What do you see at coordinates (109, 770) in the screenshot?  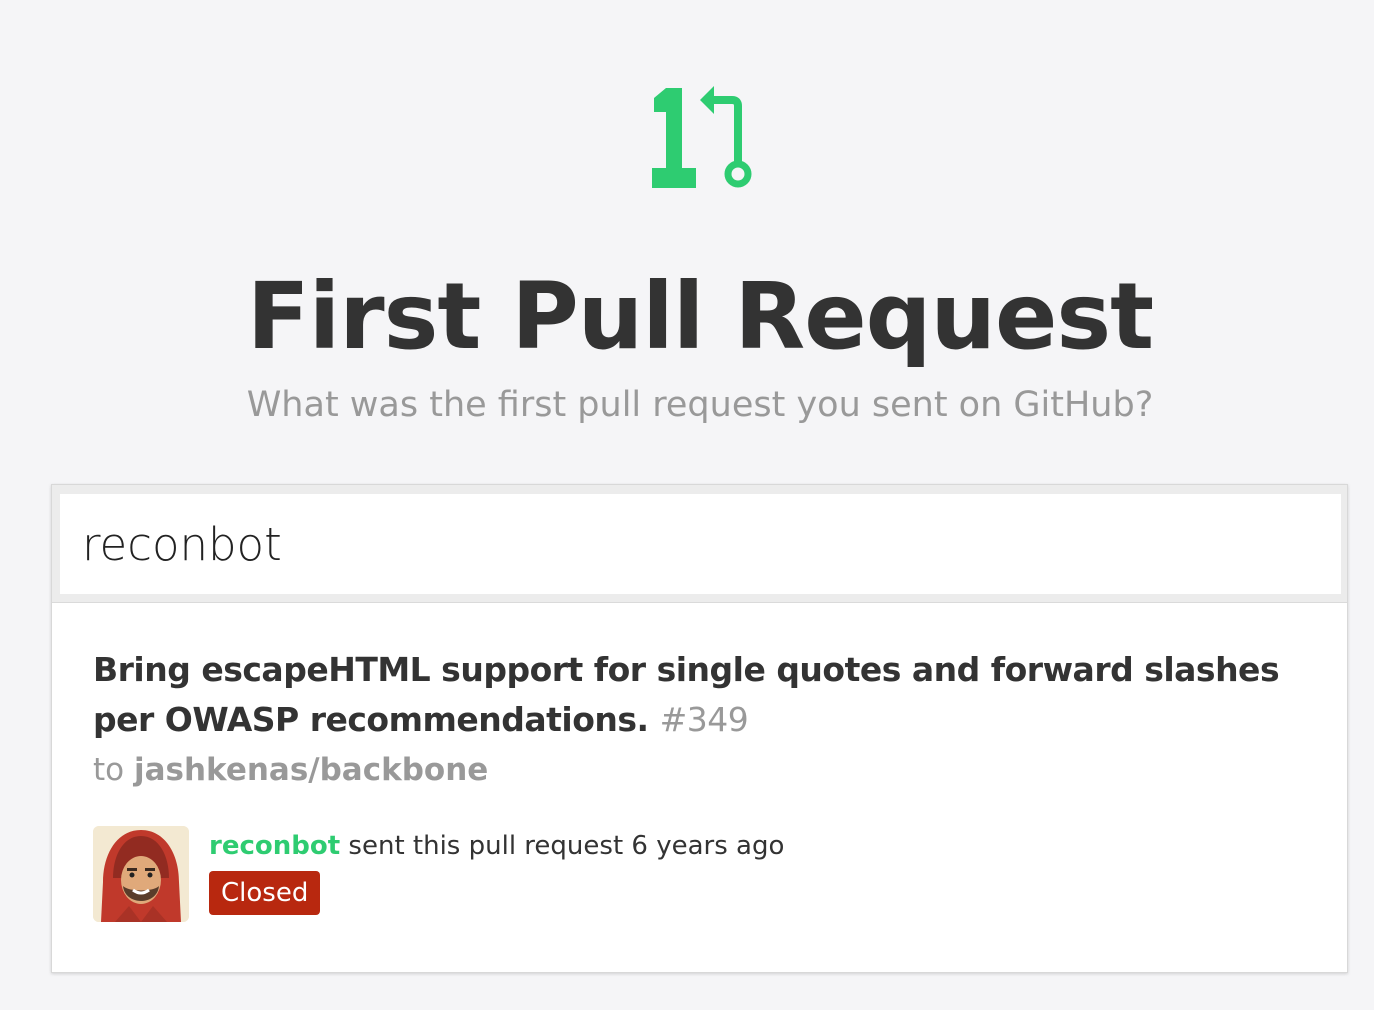 I see `repo-prefix: to` at bounding box center [109, 770].